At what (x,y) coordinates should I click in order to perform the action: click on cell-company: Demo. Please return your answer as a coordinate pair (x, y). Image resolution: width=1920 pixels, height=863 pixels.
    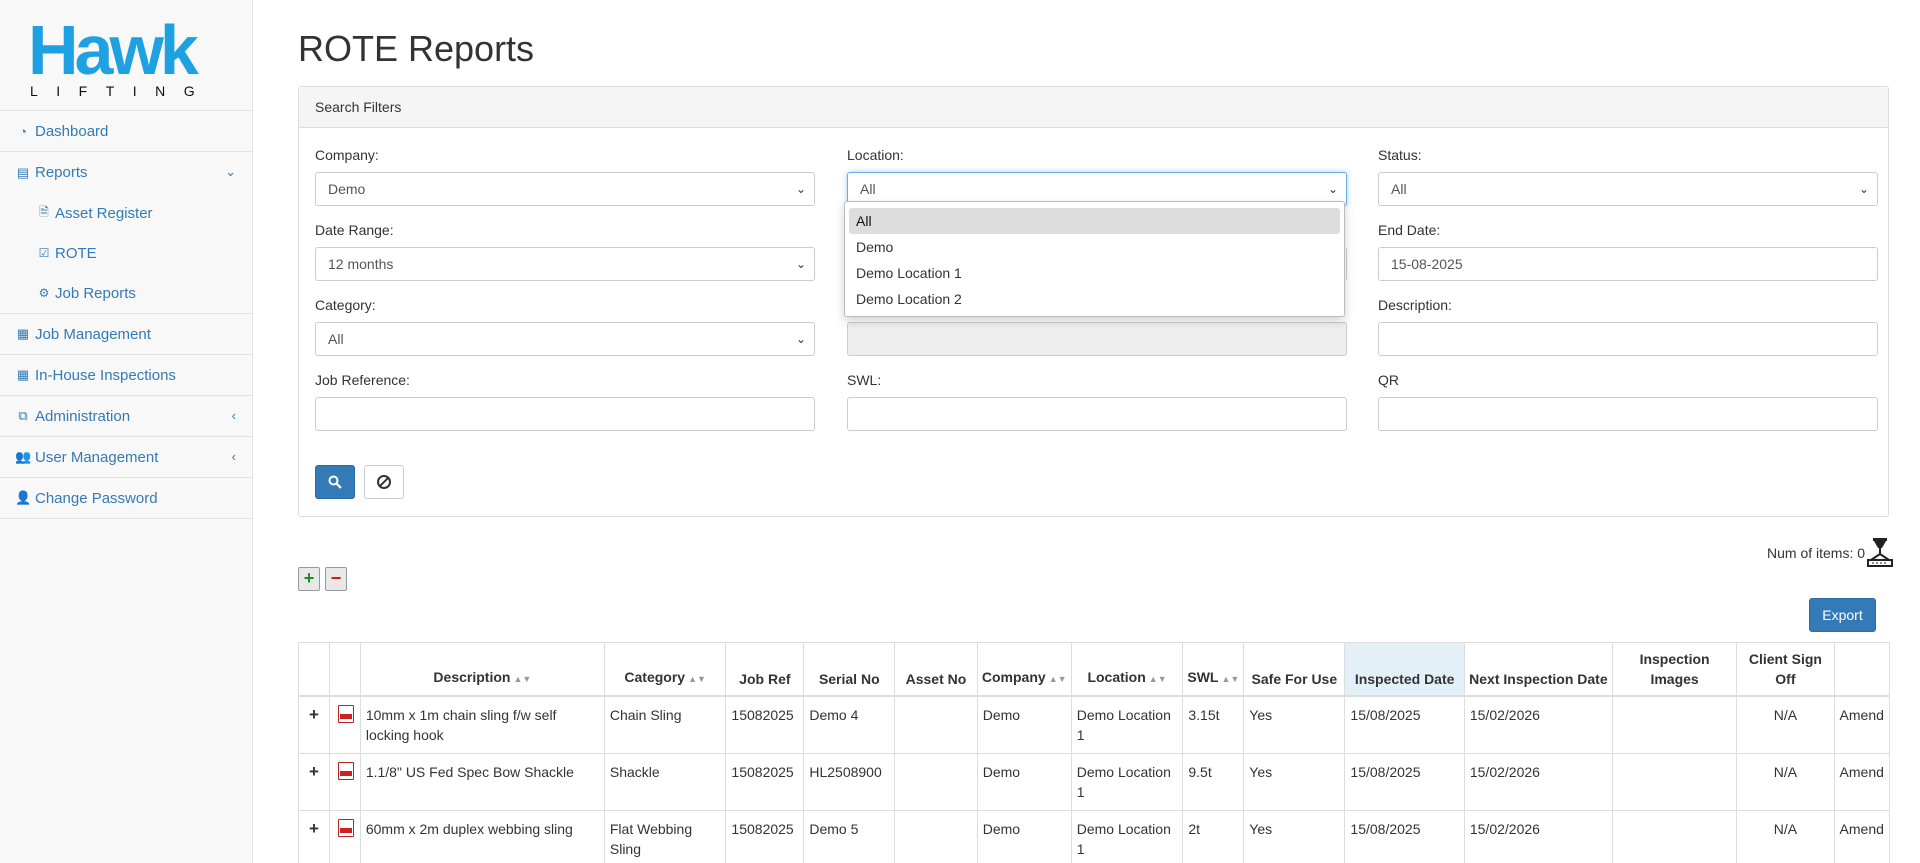
    Looking at the image, I should click on (1024, 724).